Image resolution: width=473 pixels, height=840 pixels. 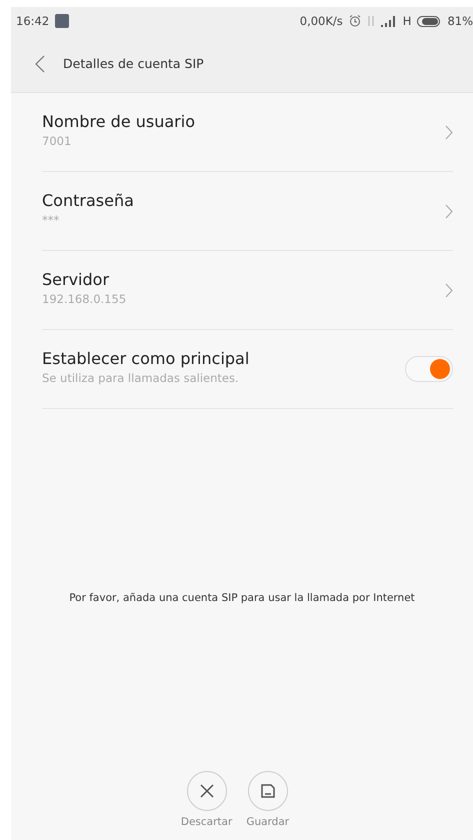 I want to click on info-message: Por favor, añada una cuenta SIP para usar la llamada por Internet, so click(x=242, y=598).